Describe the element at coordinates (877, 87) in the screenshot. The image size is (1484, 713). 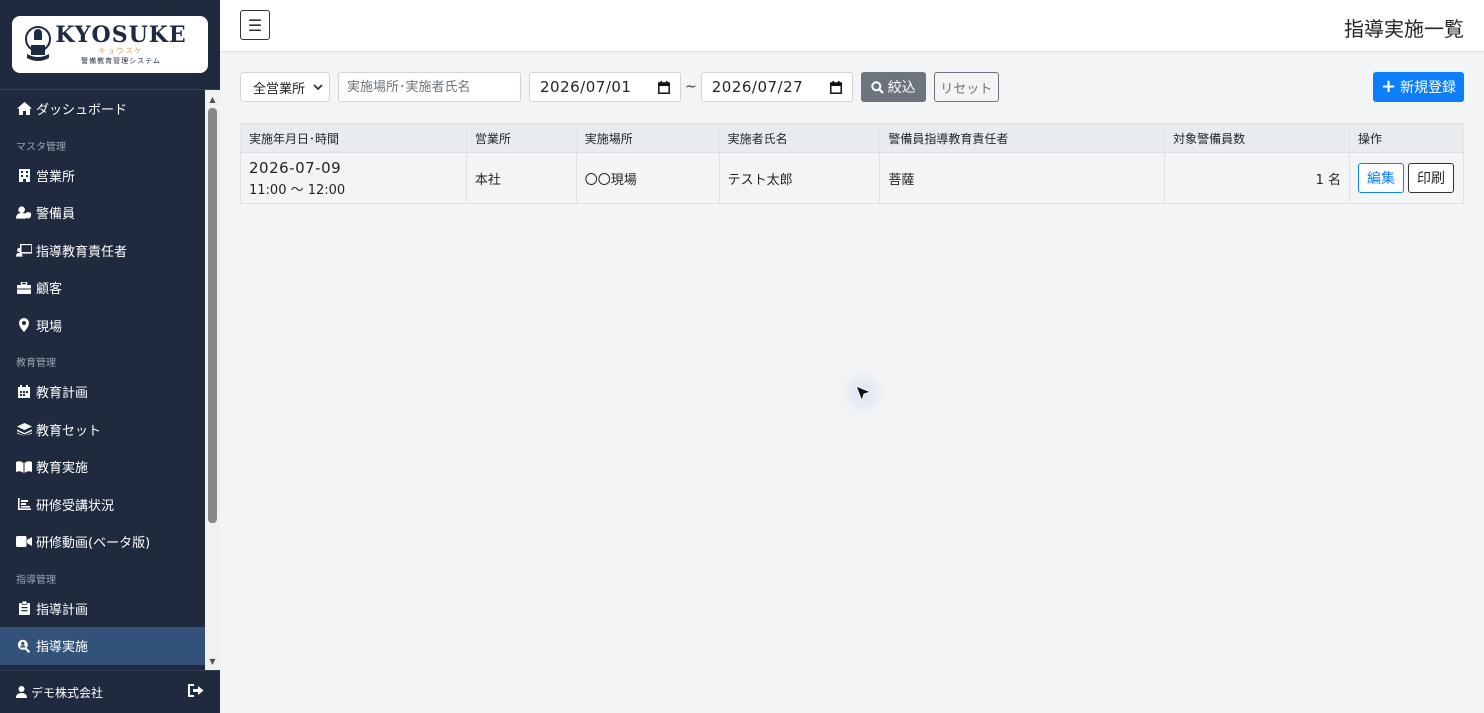
I see `search-icon` at that location.